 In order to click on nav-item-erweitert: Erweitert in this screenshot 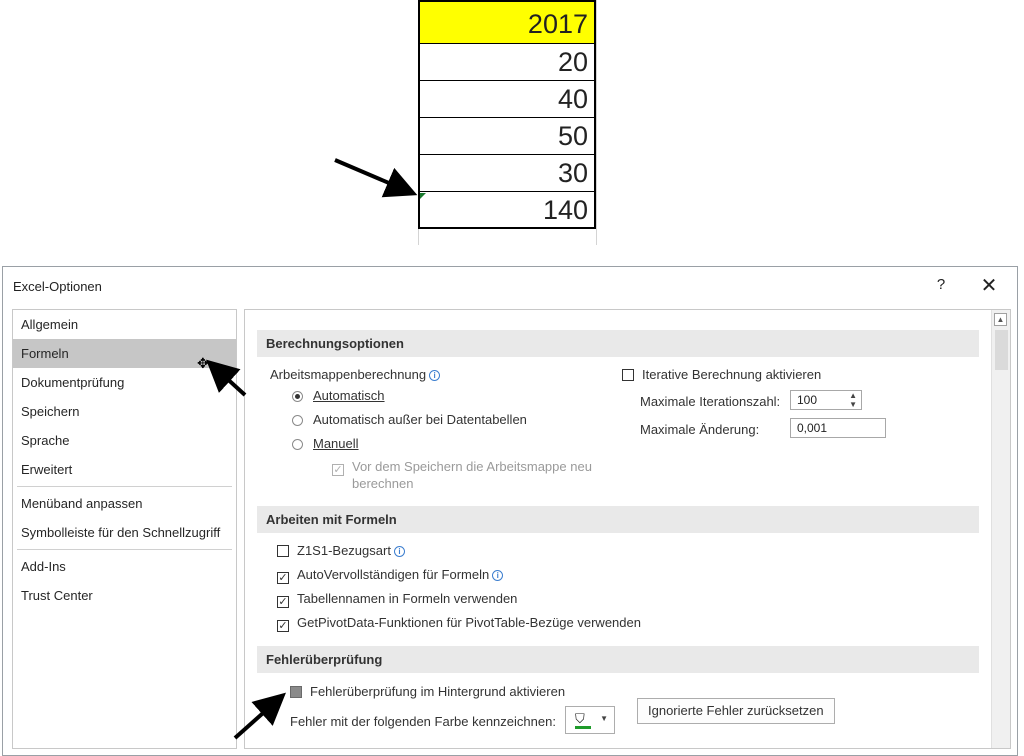, I will do `click(124, 469)`.